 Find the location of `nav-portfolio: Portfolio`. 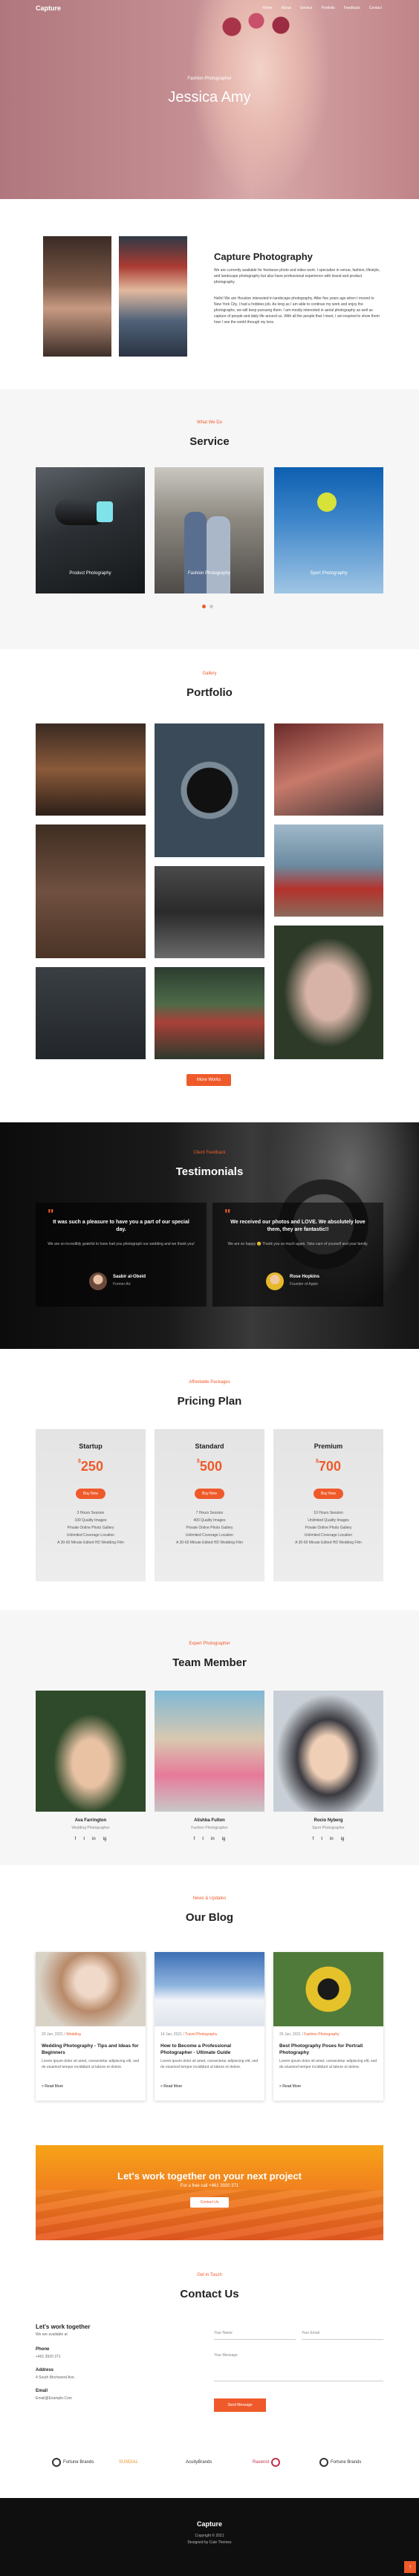

nav-portfolio: Portfolio is located at coordinates (327, 8).